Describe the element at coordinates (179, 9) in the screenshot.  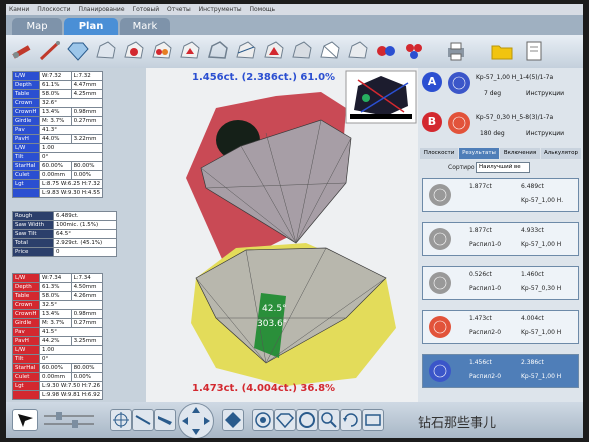
I see `menu-item: Отчеты` at that location.